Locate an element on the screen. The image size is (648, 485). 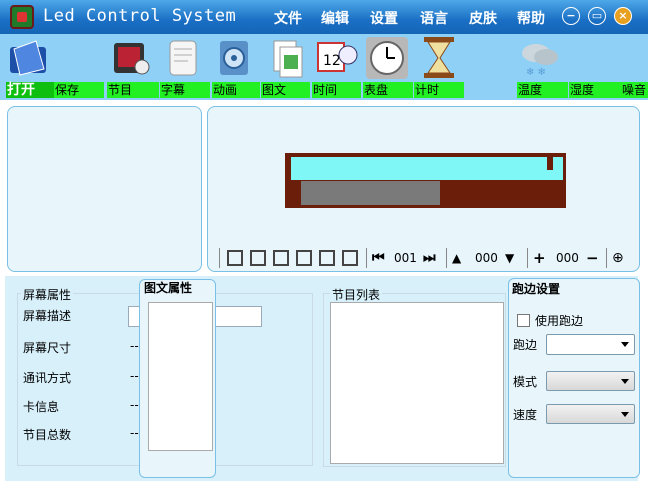
dial-clock-icon is located at coordinates (387, 57).